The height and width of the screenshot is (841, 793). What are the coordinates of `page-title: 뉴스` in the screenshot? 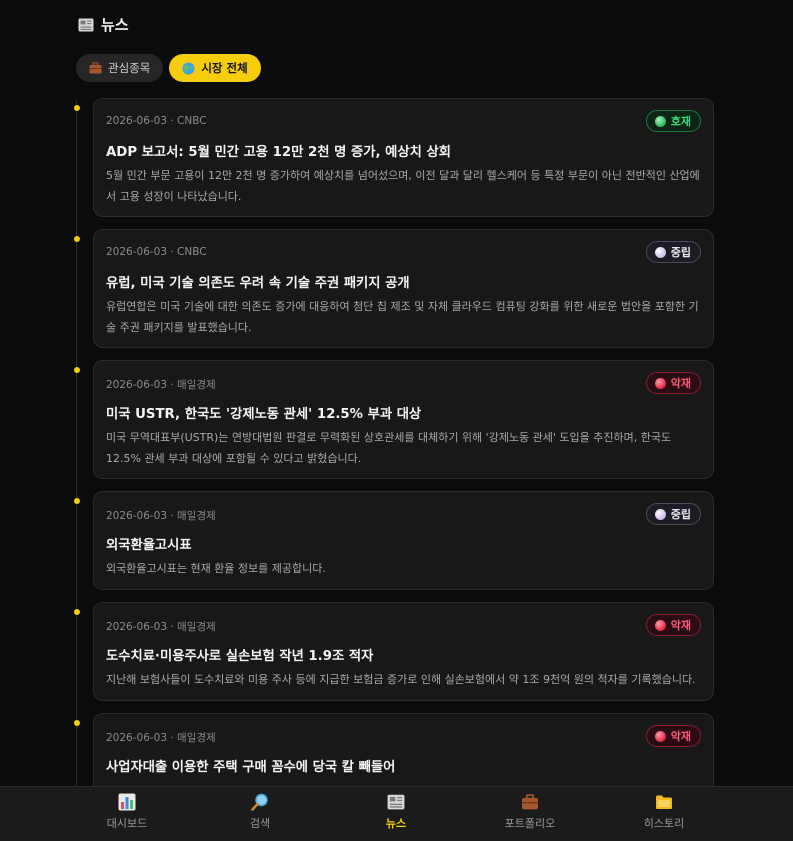 It's located at (115, 25).